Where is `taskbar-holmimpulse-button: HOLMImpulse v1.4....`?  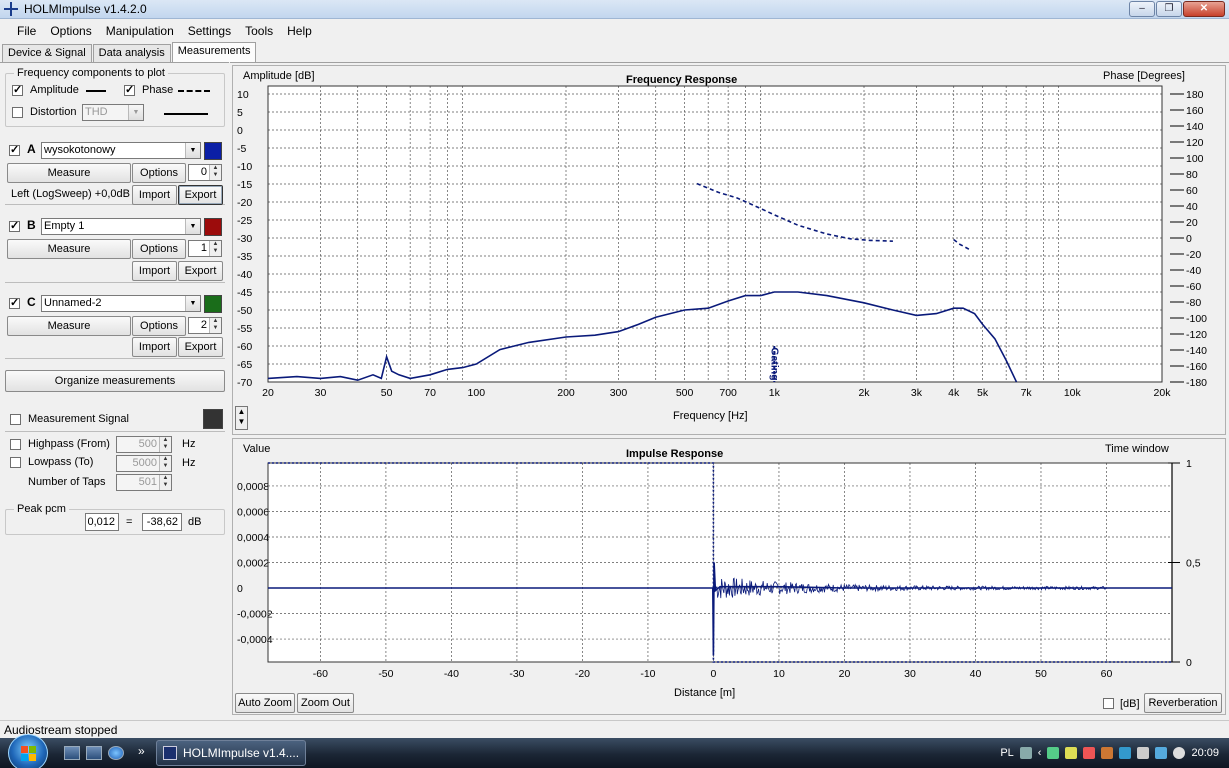 taskbar-holmimpulse-button: HOLMImpulse v1.4.... is located at coordinates (231, 753).